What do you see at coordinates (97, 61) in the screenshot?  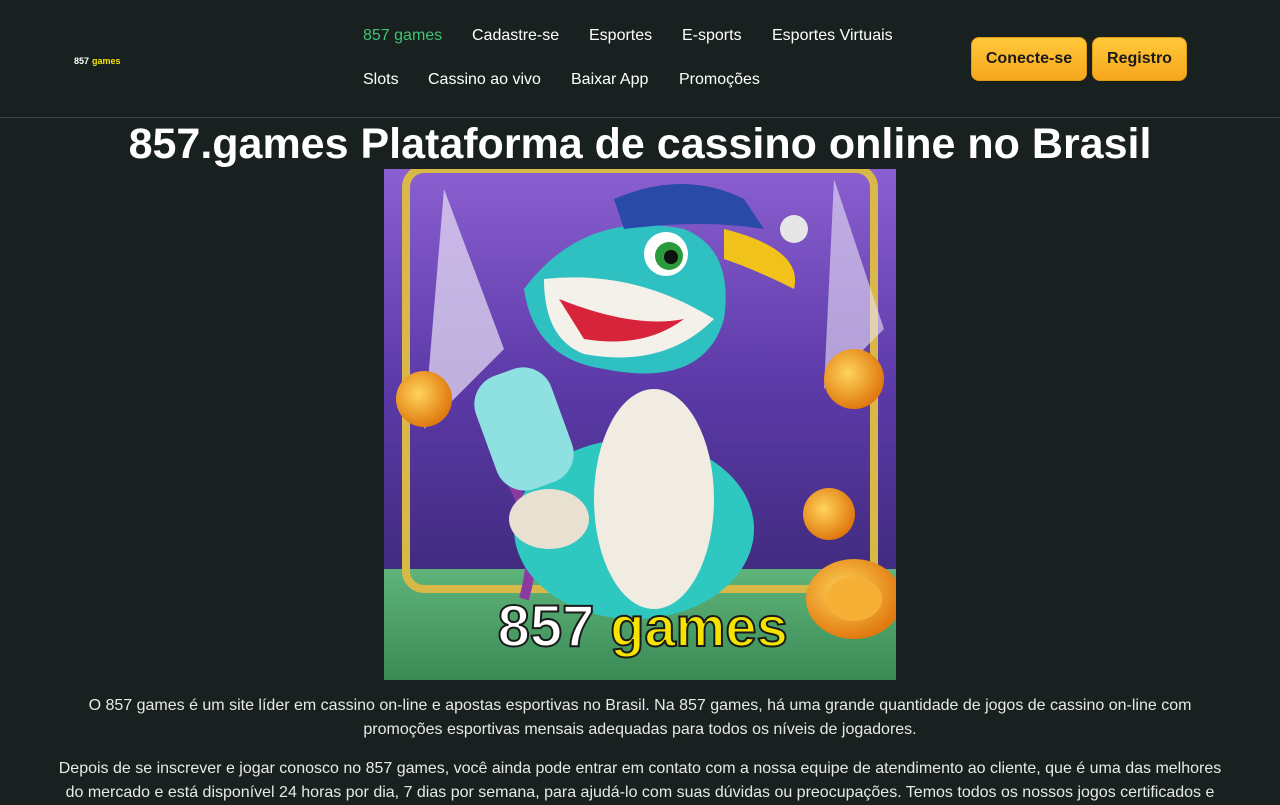 I see `site-logo: 857 games` at bounding box center [97, 61].